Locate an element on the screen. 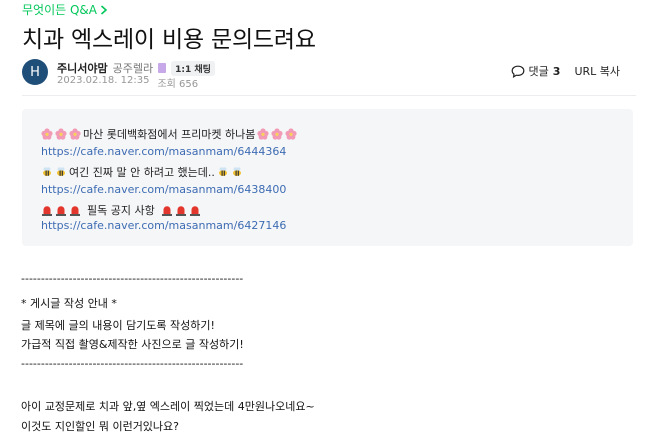 This screenshot has width=658, height=439. post-title: 치과 엑스레이 비용 문의드려요 is located at coordinates (169, 40).